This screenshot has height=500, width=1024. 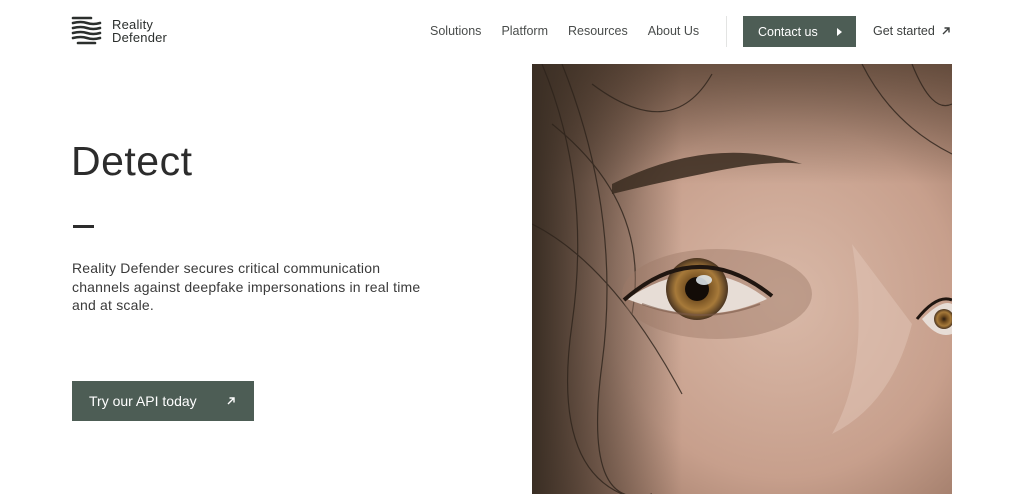 What do you see at coordinates (839, 31) in the screenshot?
I see `caret-right-icon` at bounding box center [839, 31].